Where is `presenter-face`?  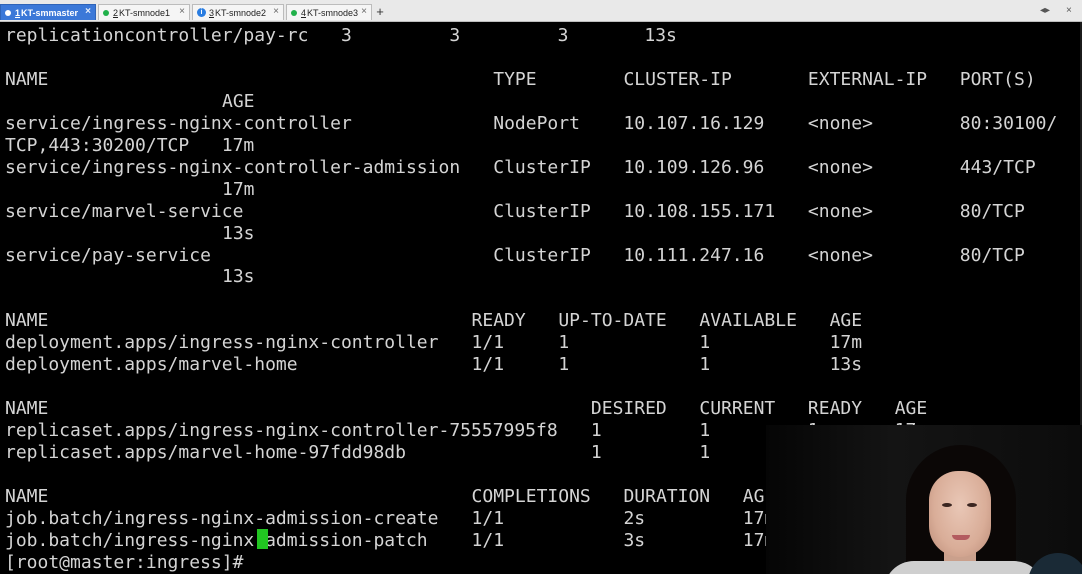 presenter-face is located at coordinates (960, 514).